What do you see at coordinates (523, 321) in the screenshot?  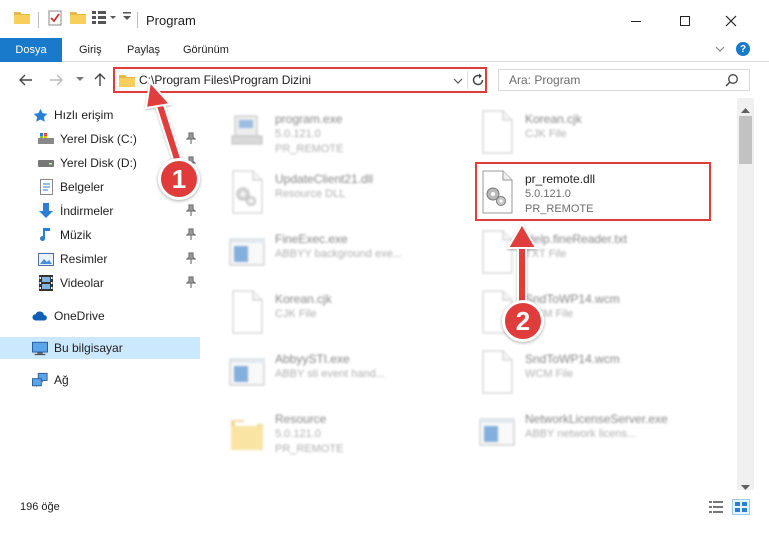 I see `step-2-badge: 2` at bounding box center [523, 321].